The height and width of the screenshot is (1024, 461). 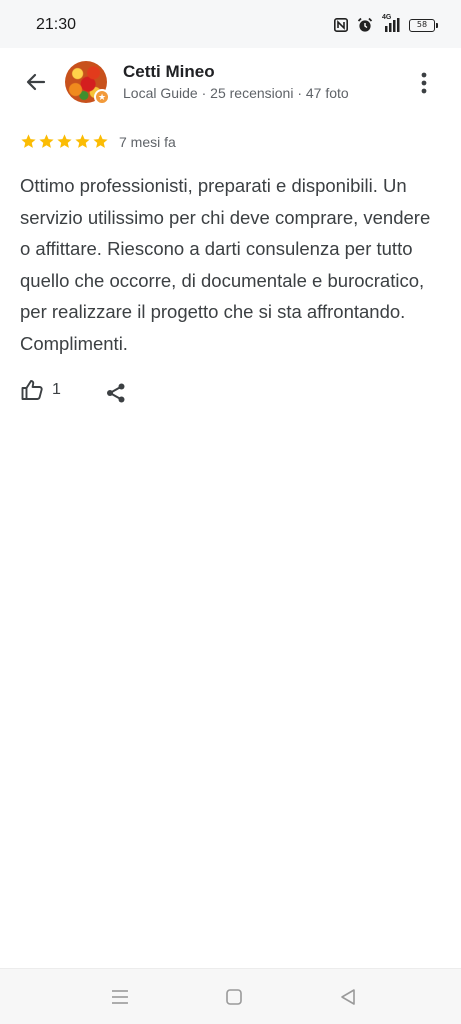 I want to click on status-icons: 4G 58, so click(x=386, y=23).